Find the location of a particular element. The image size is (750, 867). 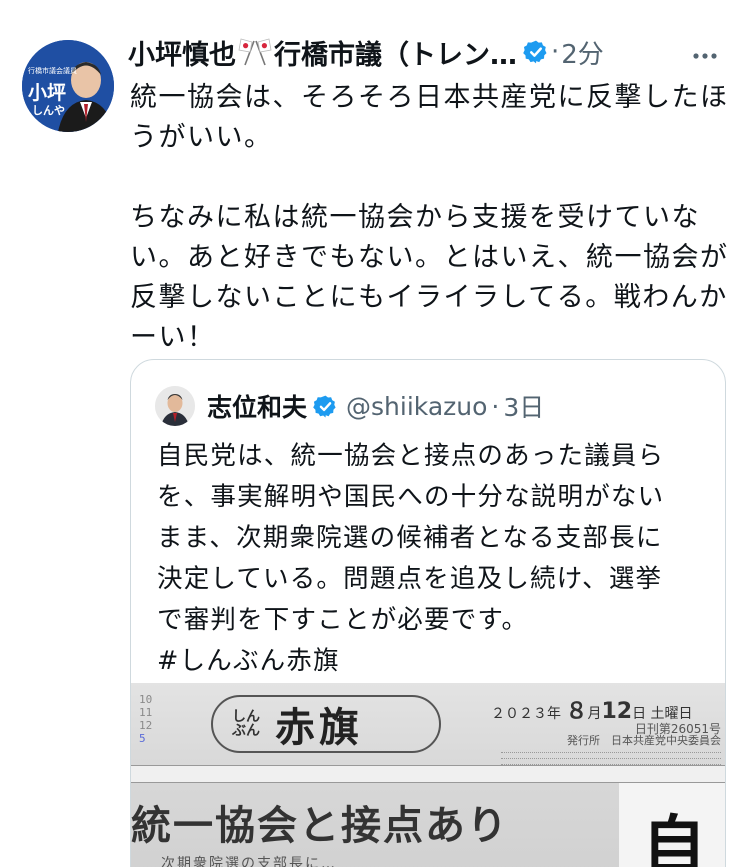

newspaper-headline: 統一協会と接点あり is located at coordinates (320, 825).